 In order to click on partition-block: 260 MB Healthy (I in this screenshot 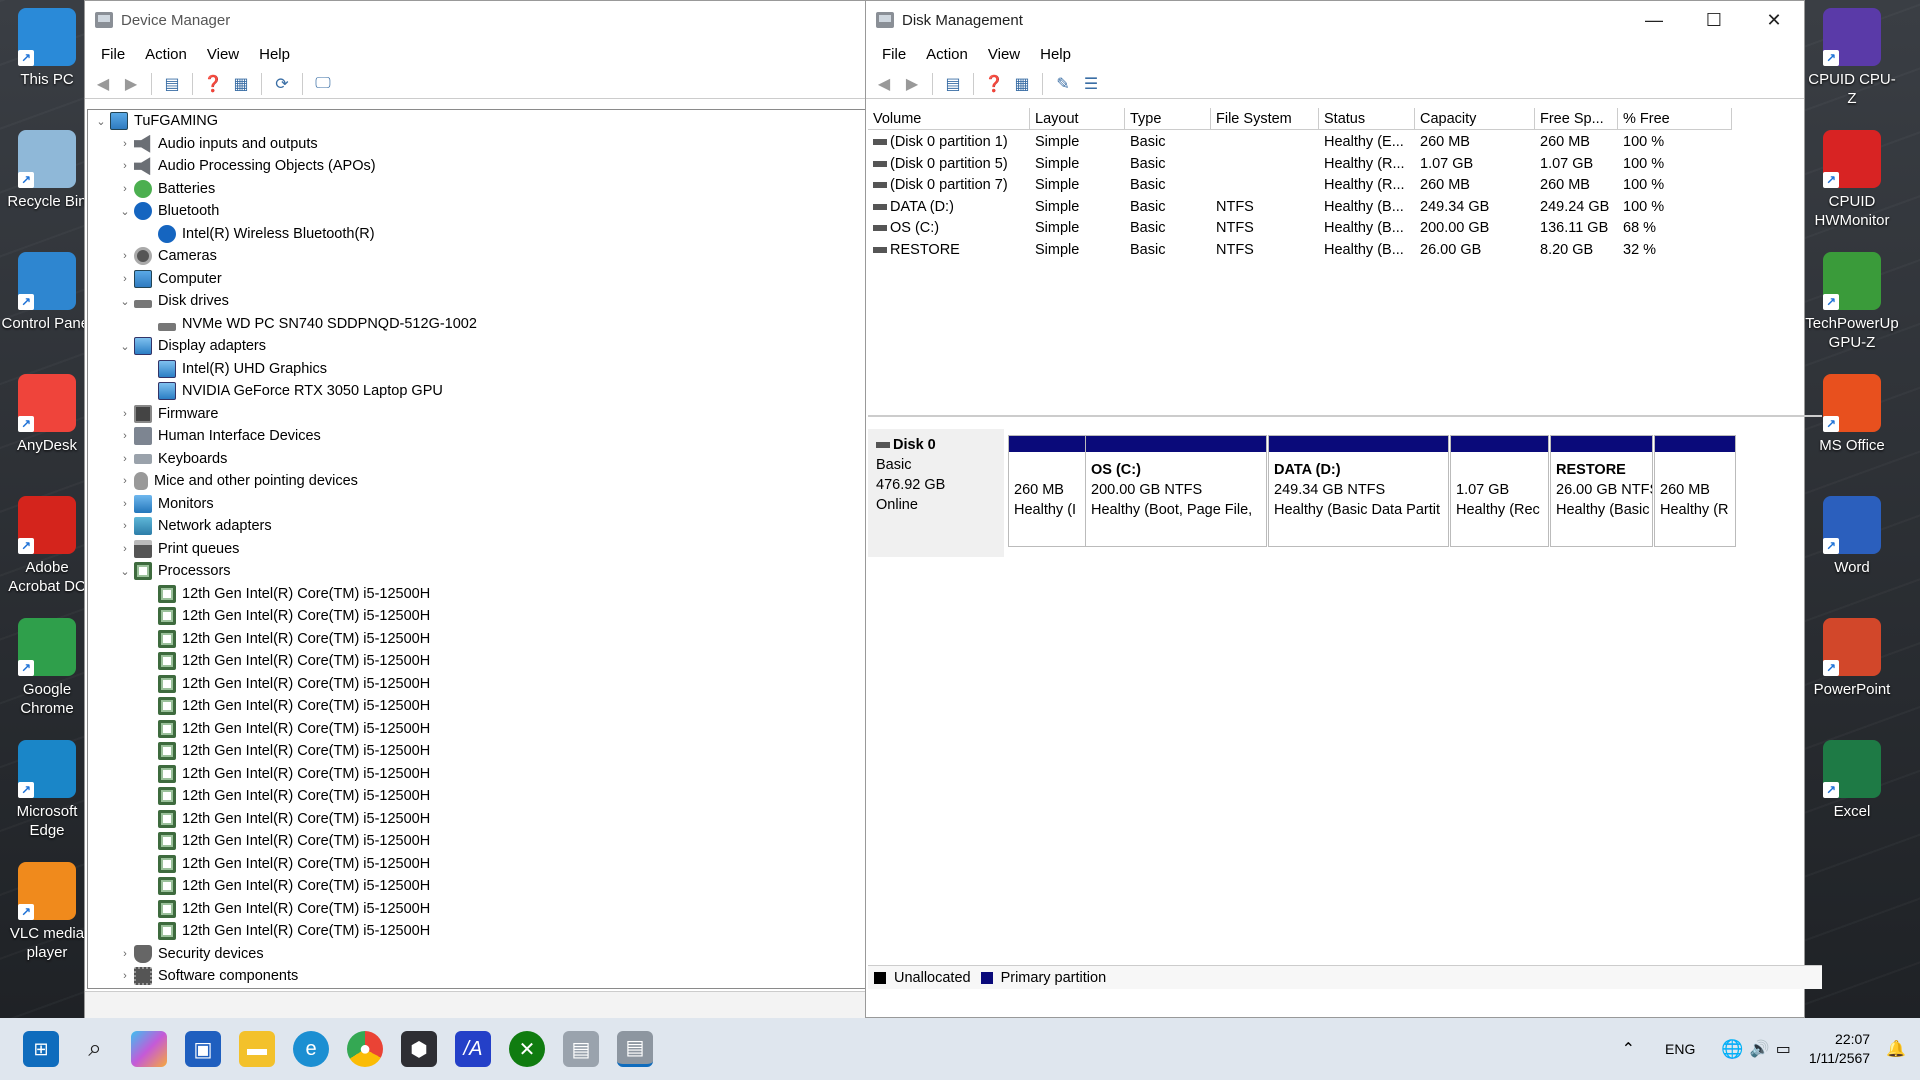, I will do `click(1047, 491)`.